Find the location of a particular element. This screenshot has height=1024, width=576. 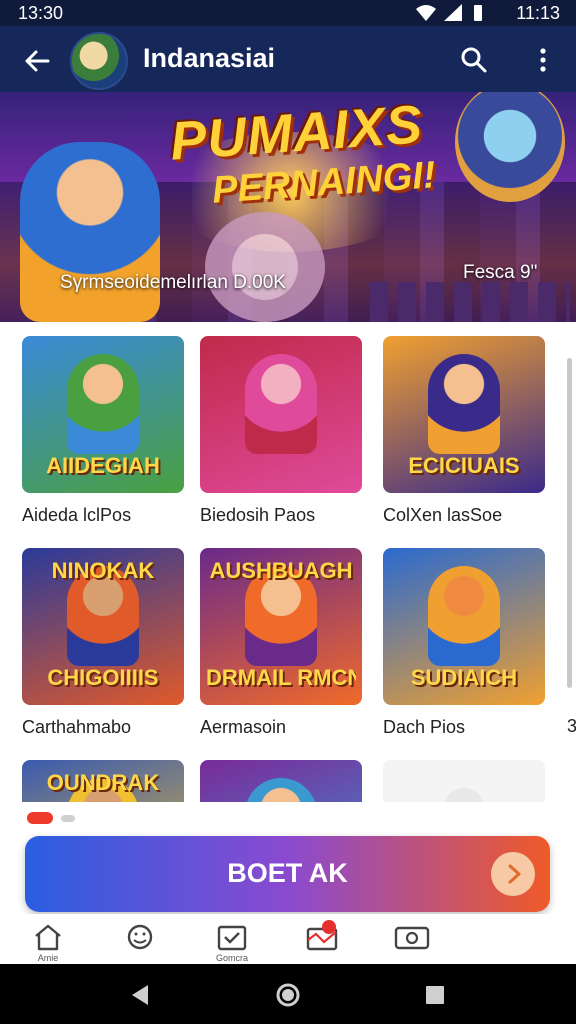

game-art-title: CHIGOIIIIS is located at coordinates (103, 677).